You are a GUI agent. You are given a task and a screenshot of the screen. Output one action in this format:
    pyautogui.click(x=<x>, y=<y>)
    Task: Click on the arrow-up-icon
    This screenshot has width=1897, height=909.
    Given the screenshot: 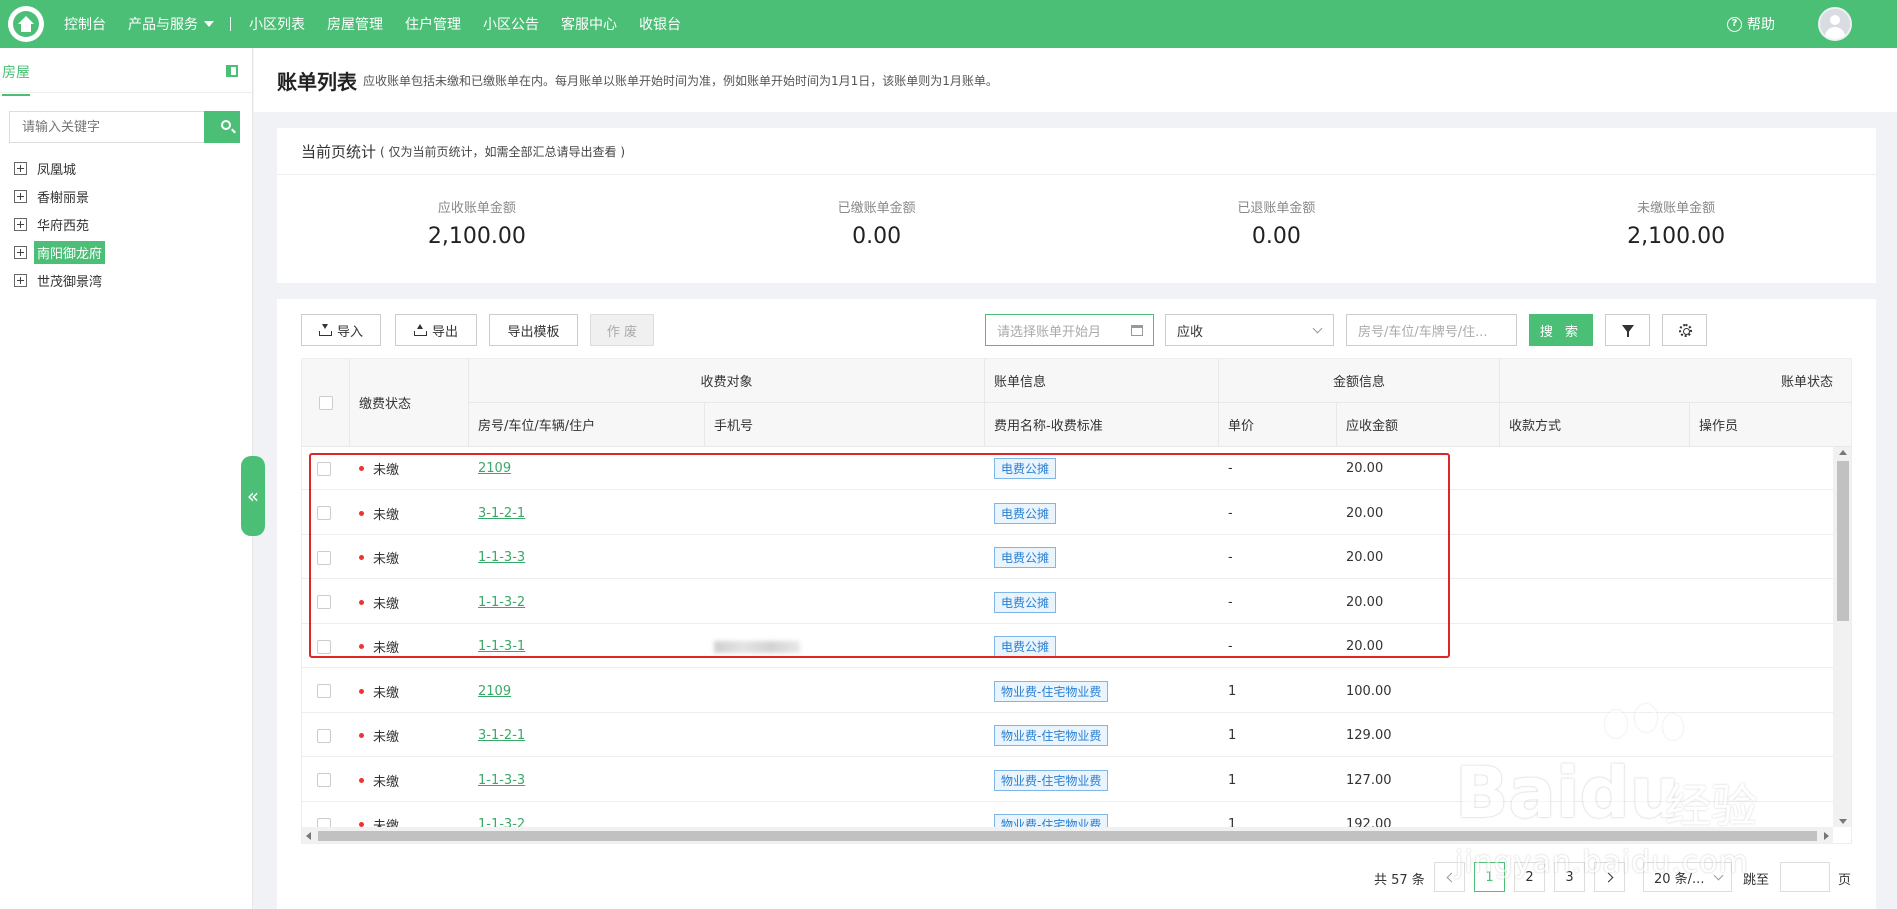 What is the action you would take?
    pyautogui.click(x=1843, y=452)
    